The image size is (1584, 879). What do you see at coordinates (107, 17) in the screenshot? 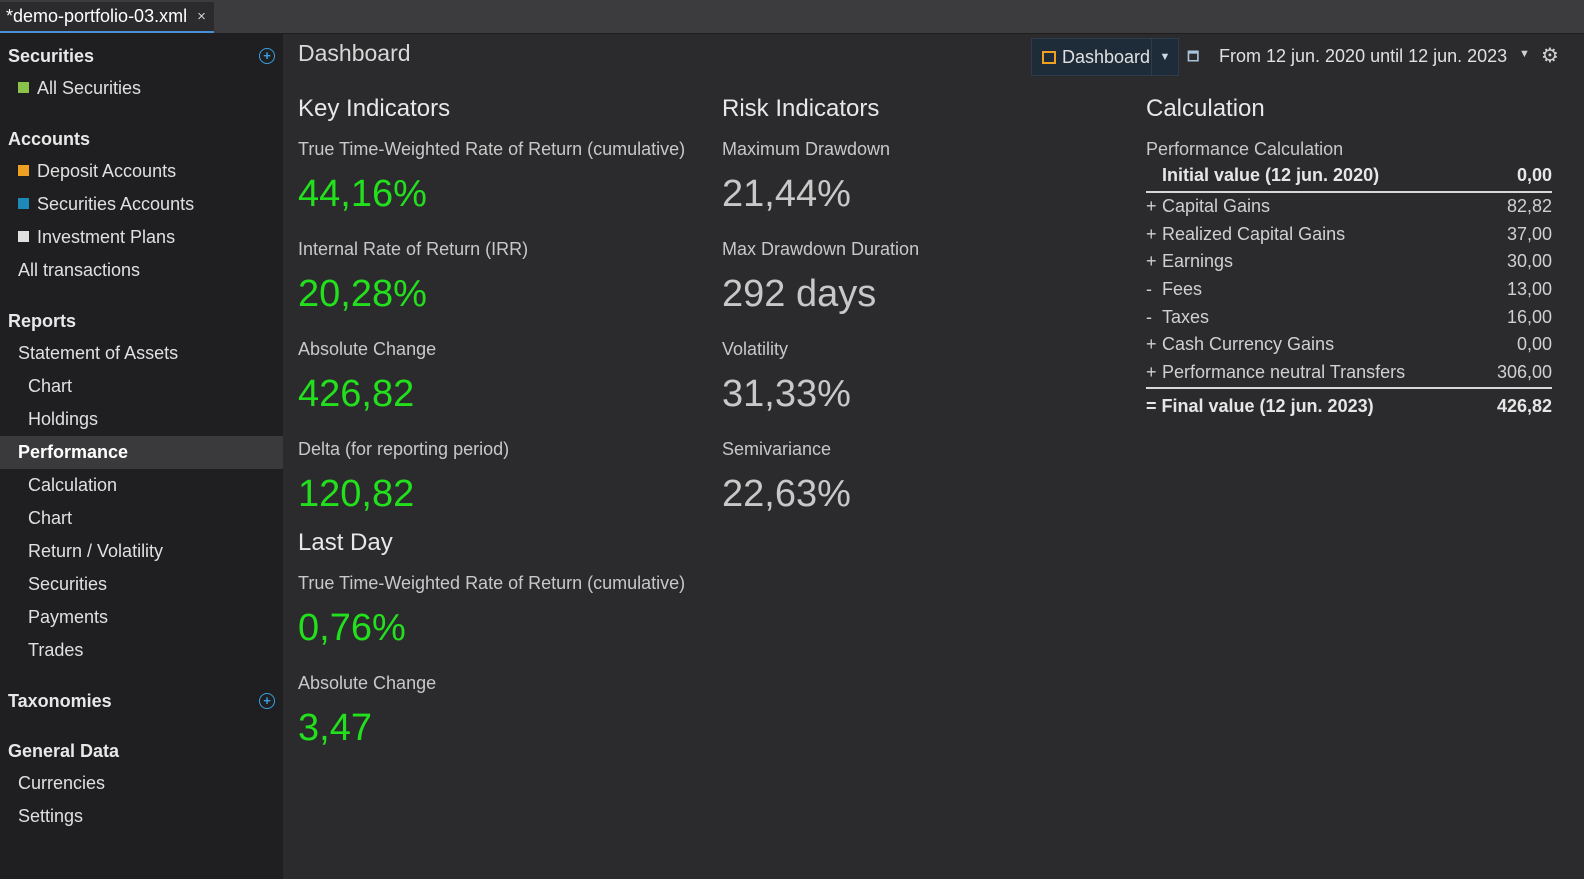
I see `tab-portfolio-file: *demo-portfolio-03.xml ×` at bounding box center [107, 17].